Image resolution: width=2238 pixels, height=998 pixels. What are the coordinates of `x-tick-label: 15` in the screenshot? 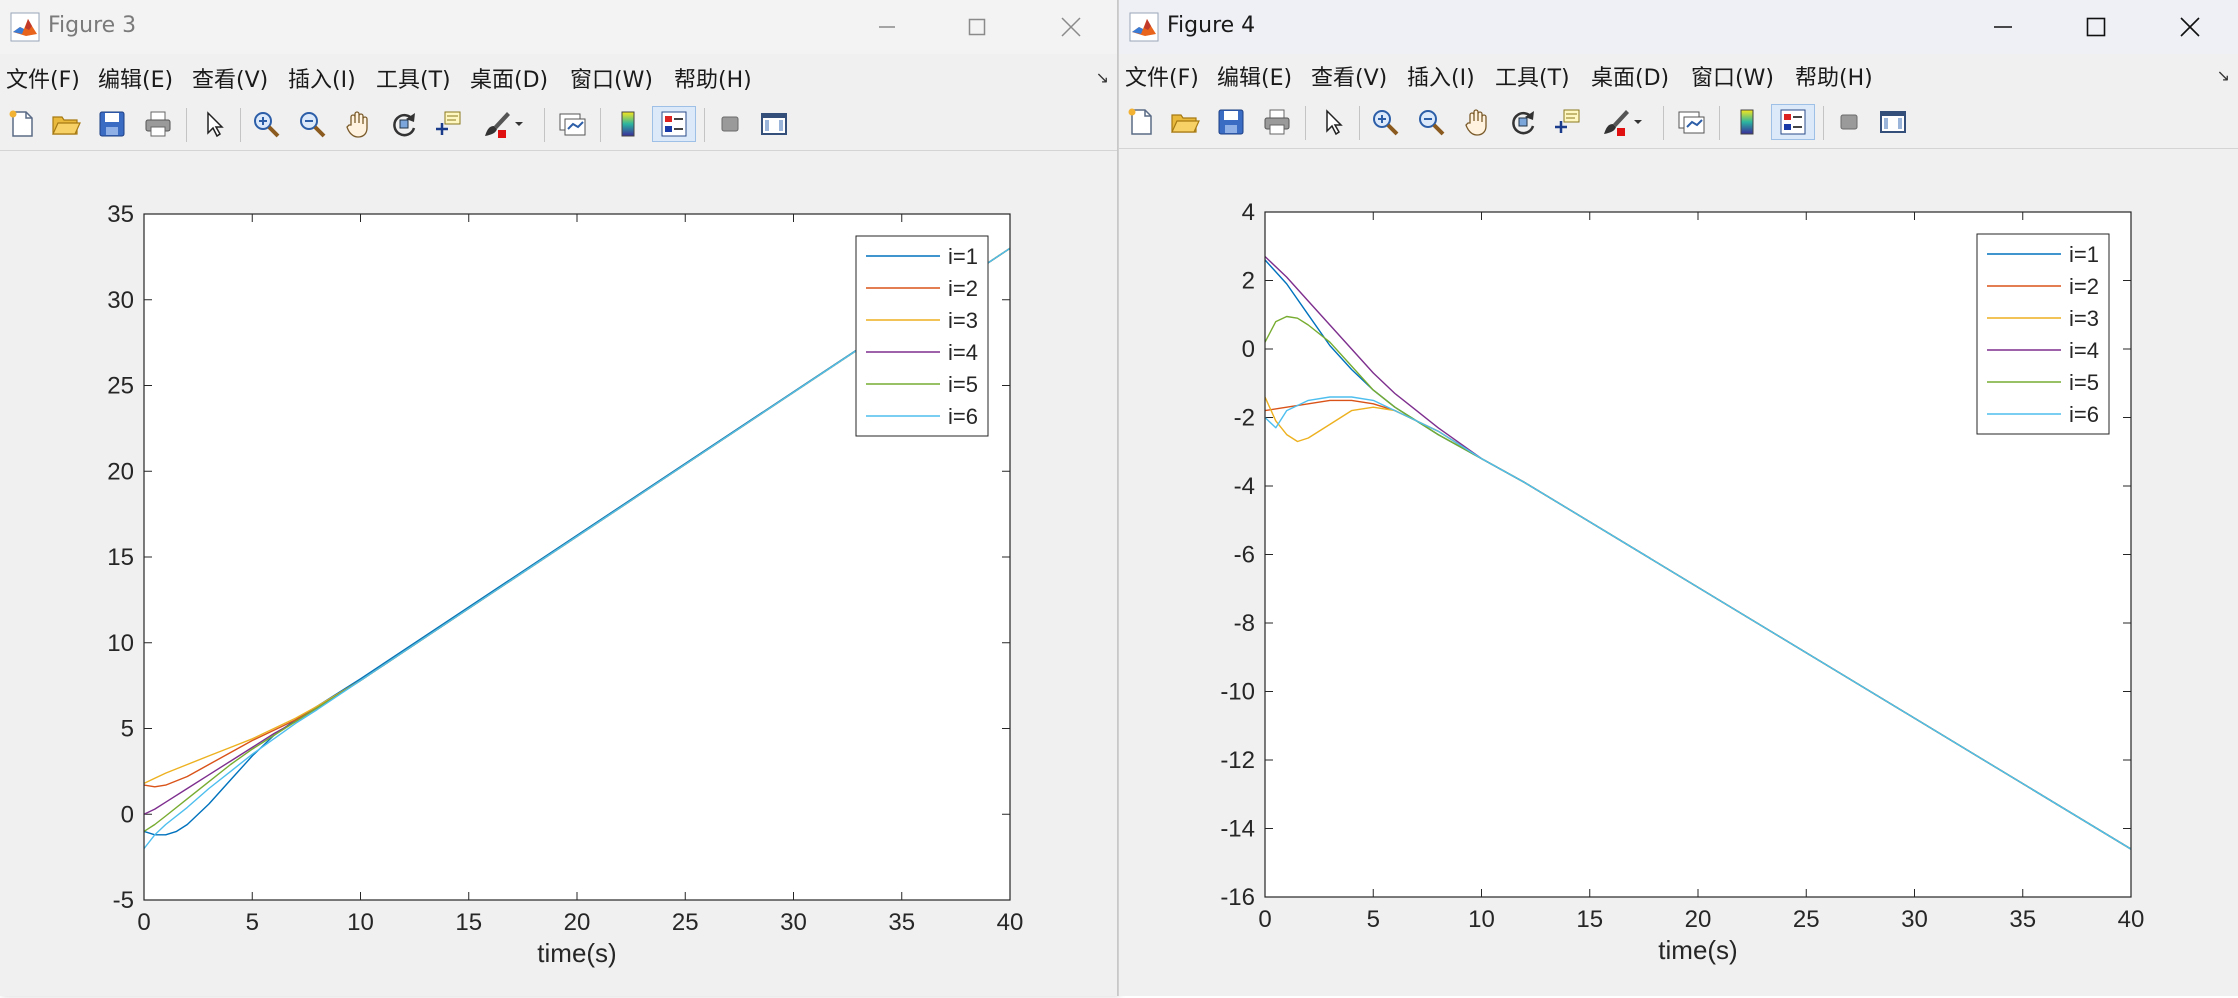 It's located at (468, 922).